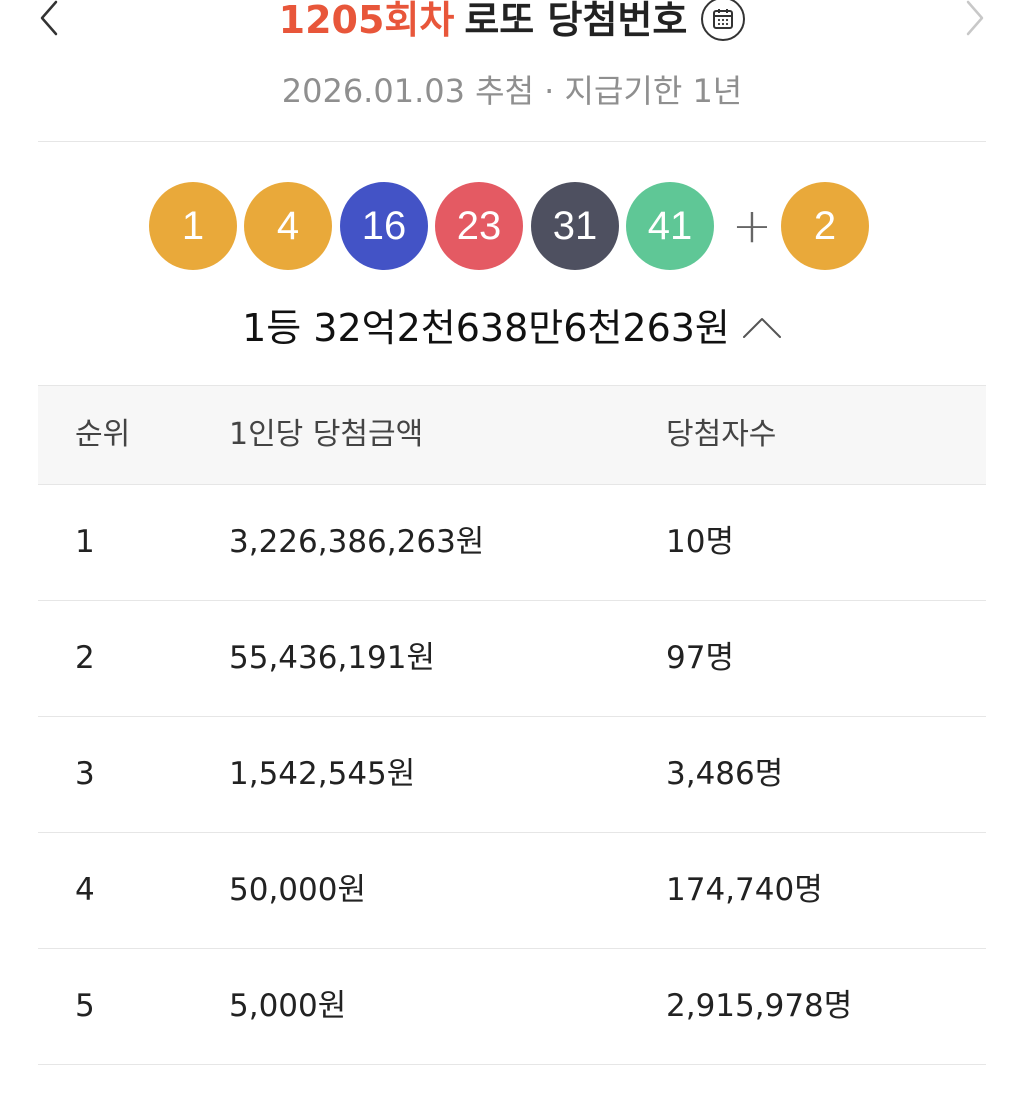  Describe the element at coordinates (576, 21) in the screenshot. I see `title-text: 로또 당첨번호` at that location.